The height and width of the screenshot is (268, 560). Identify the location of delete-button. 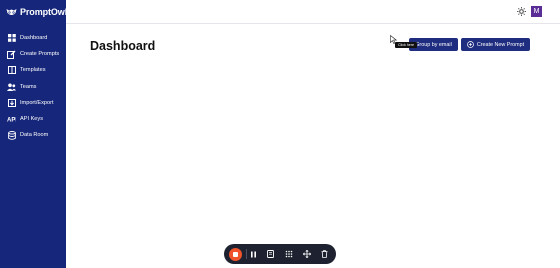
(324, 254).